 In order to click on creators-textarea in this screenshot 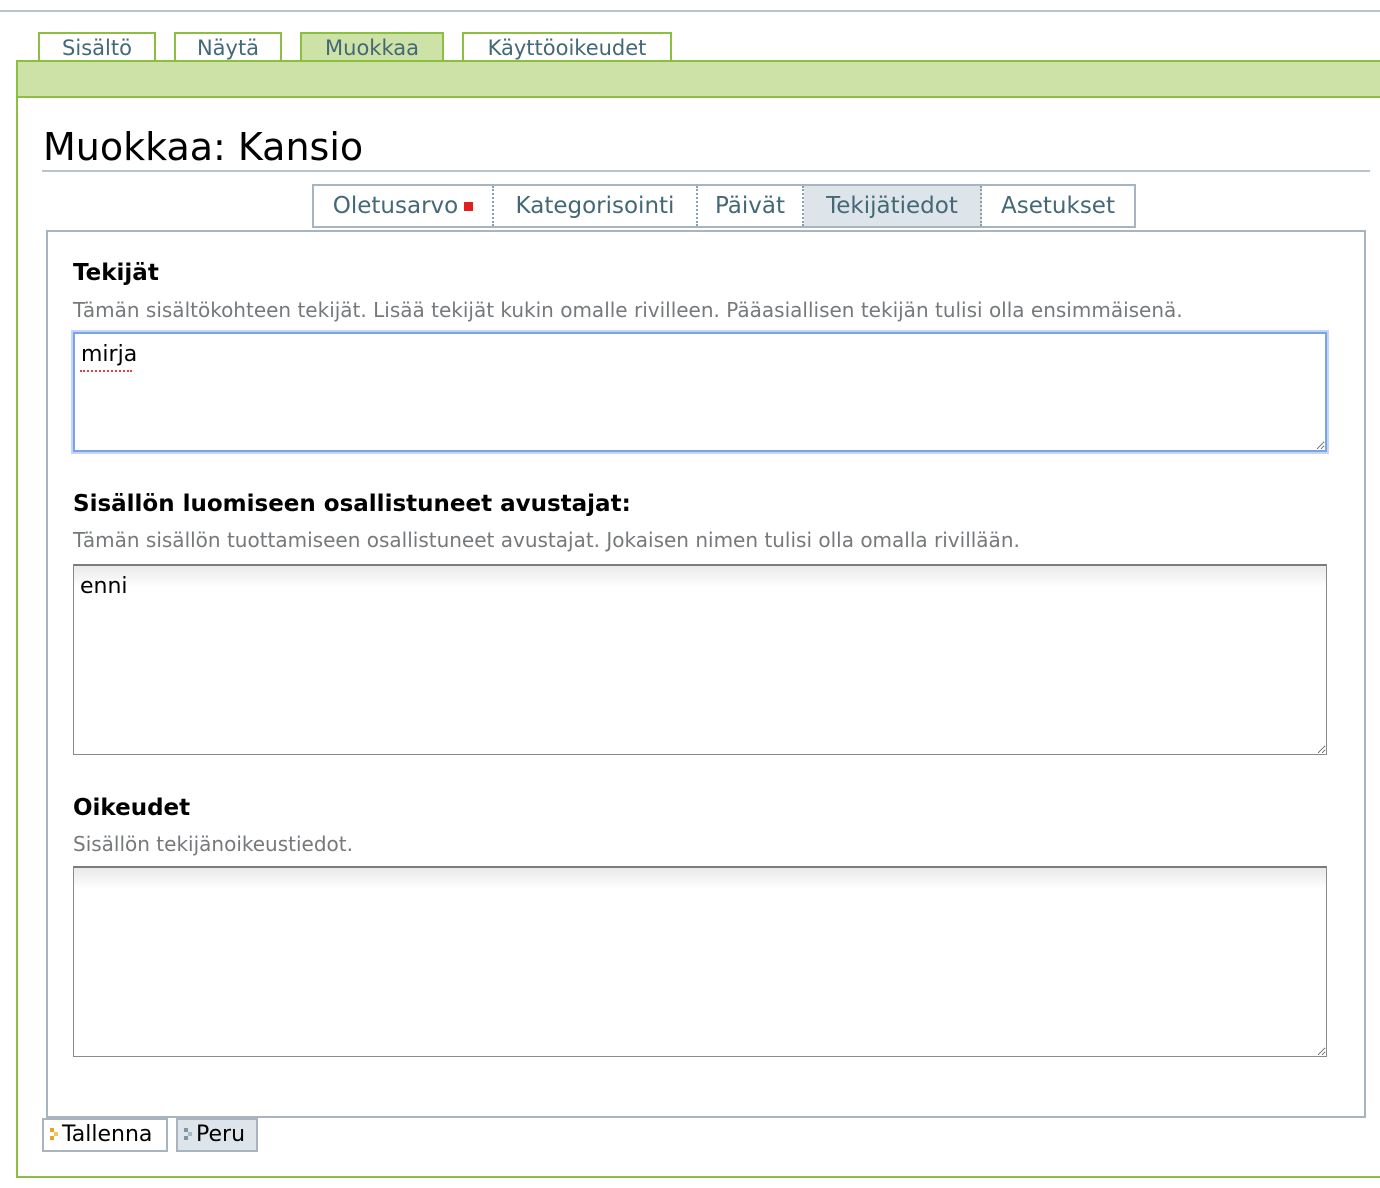, I will do `click(700, 392)`.